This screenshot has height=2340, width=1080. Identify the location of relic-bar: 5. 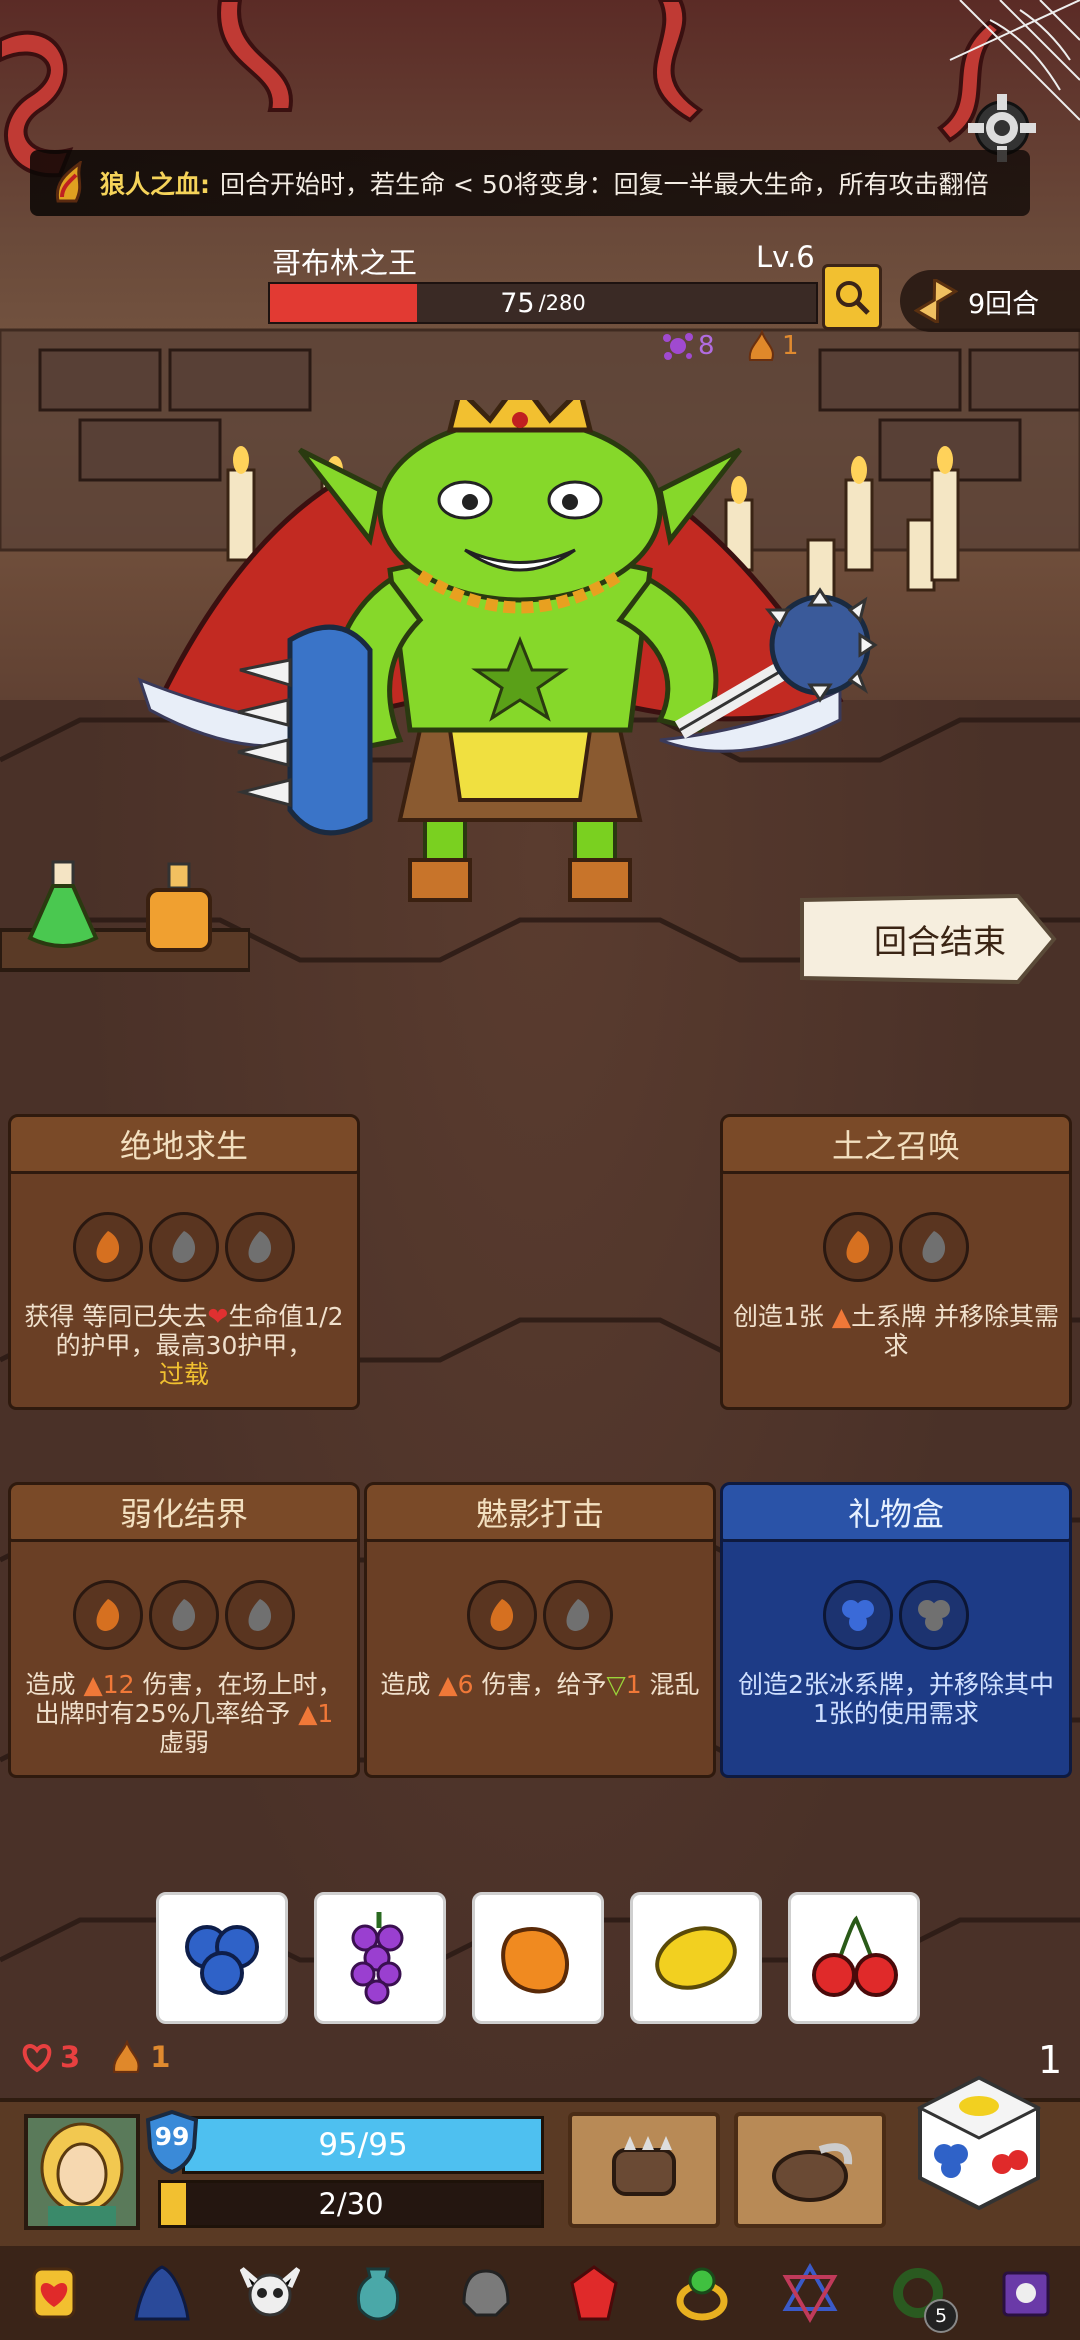
(540, 2293).